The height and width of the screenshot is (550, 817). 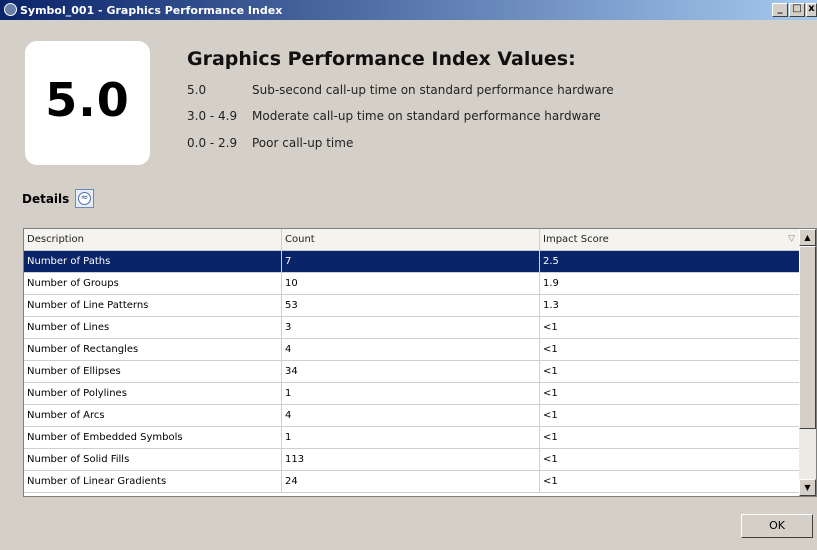 I want to click on cell-impact-score: 1.9, so click(x=551, y=283).